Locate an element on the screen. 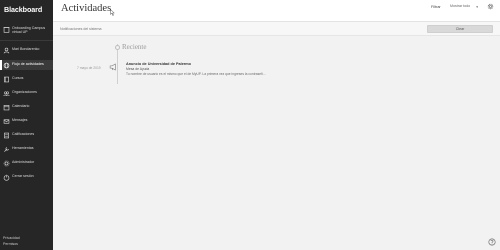  chevron-down-icon: ▾ is located at coordinates (477, 7).